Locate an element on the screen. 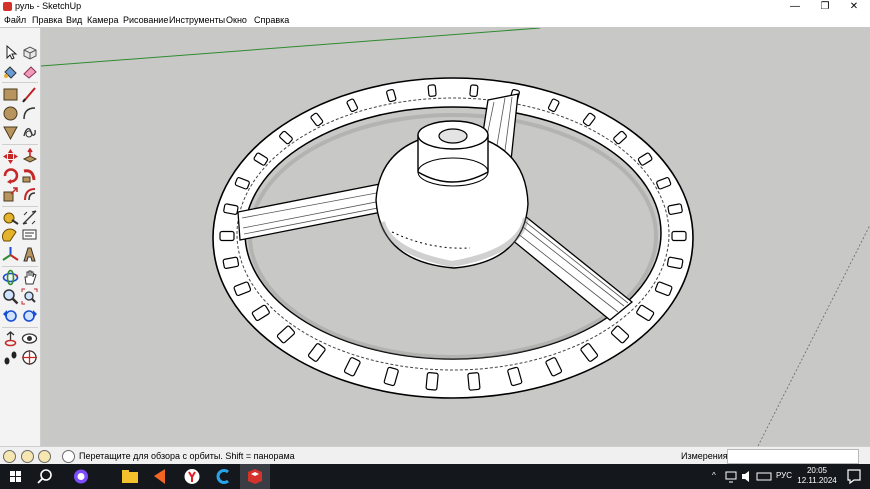 The height and width of the screenshot is (489, 870). taskbar-clock: 20:05 12.11.2024 is located at coordinates (817, 476).